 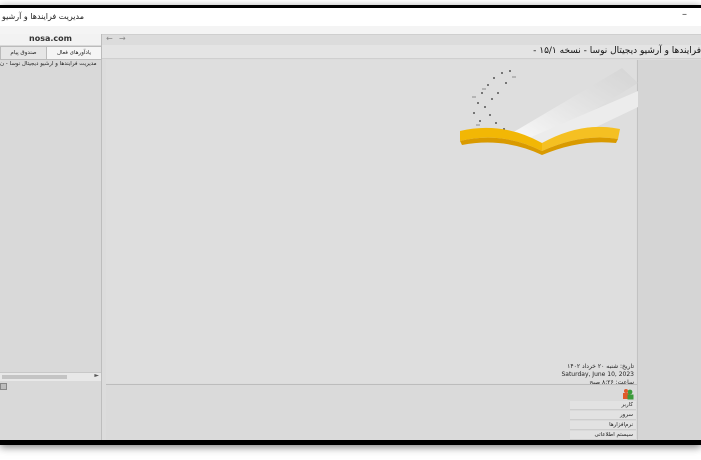 What do you see at coordinates (603, 435) in the screenshot?
I see `menu-item-info-system: سیستم اطلاعاتی` at bounding box center [603, 435].